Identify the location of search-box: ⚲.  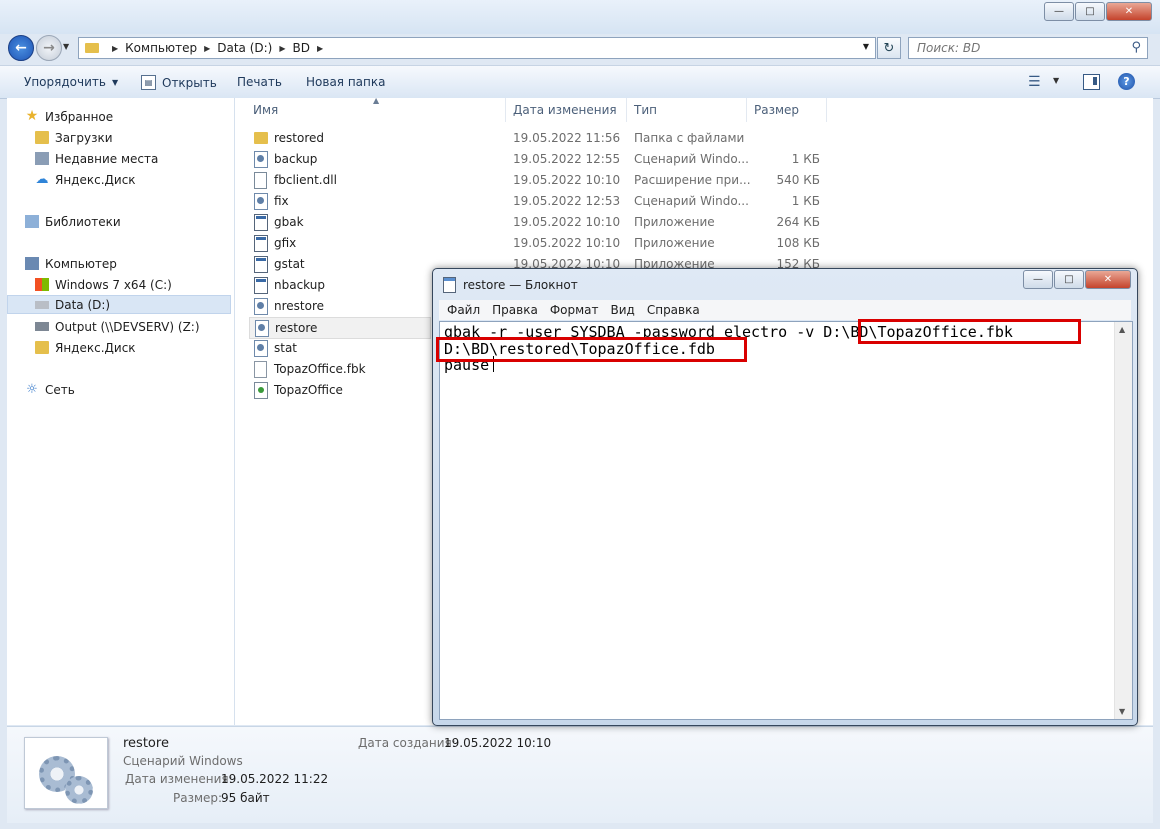
(1028, 48).